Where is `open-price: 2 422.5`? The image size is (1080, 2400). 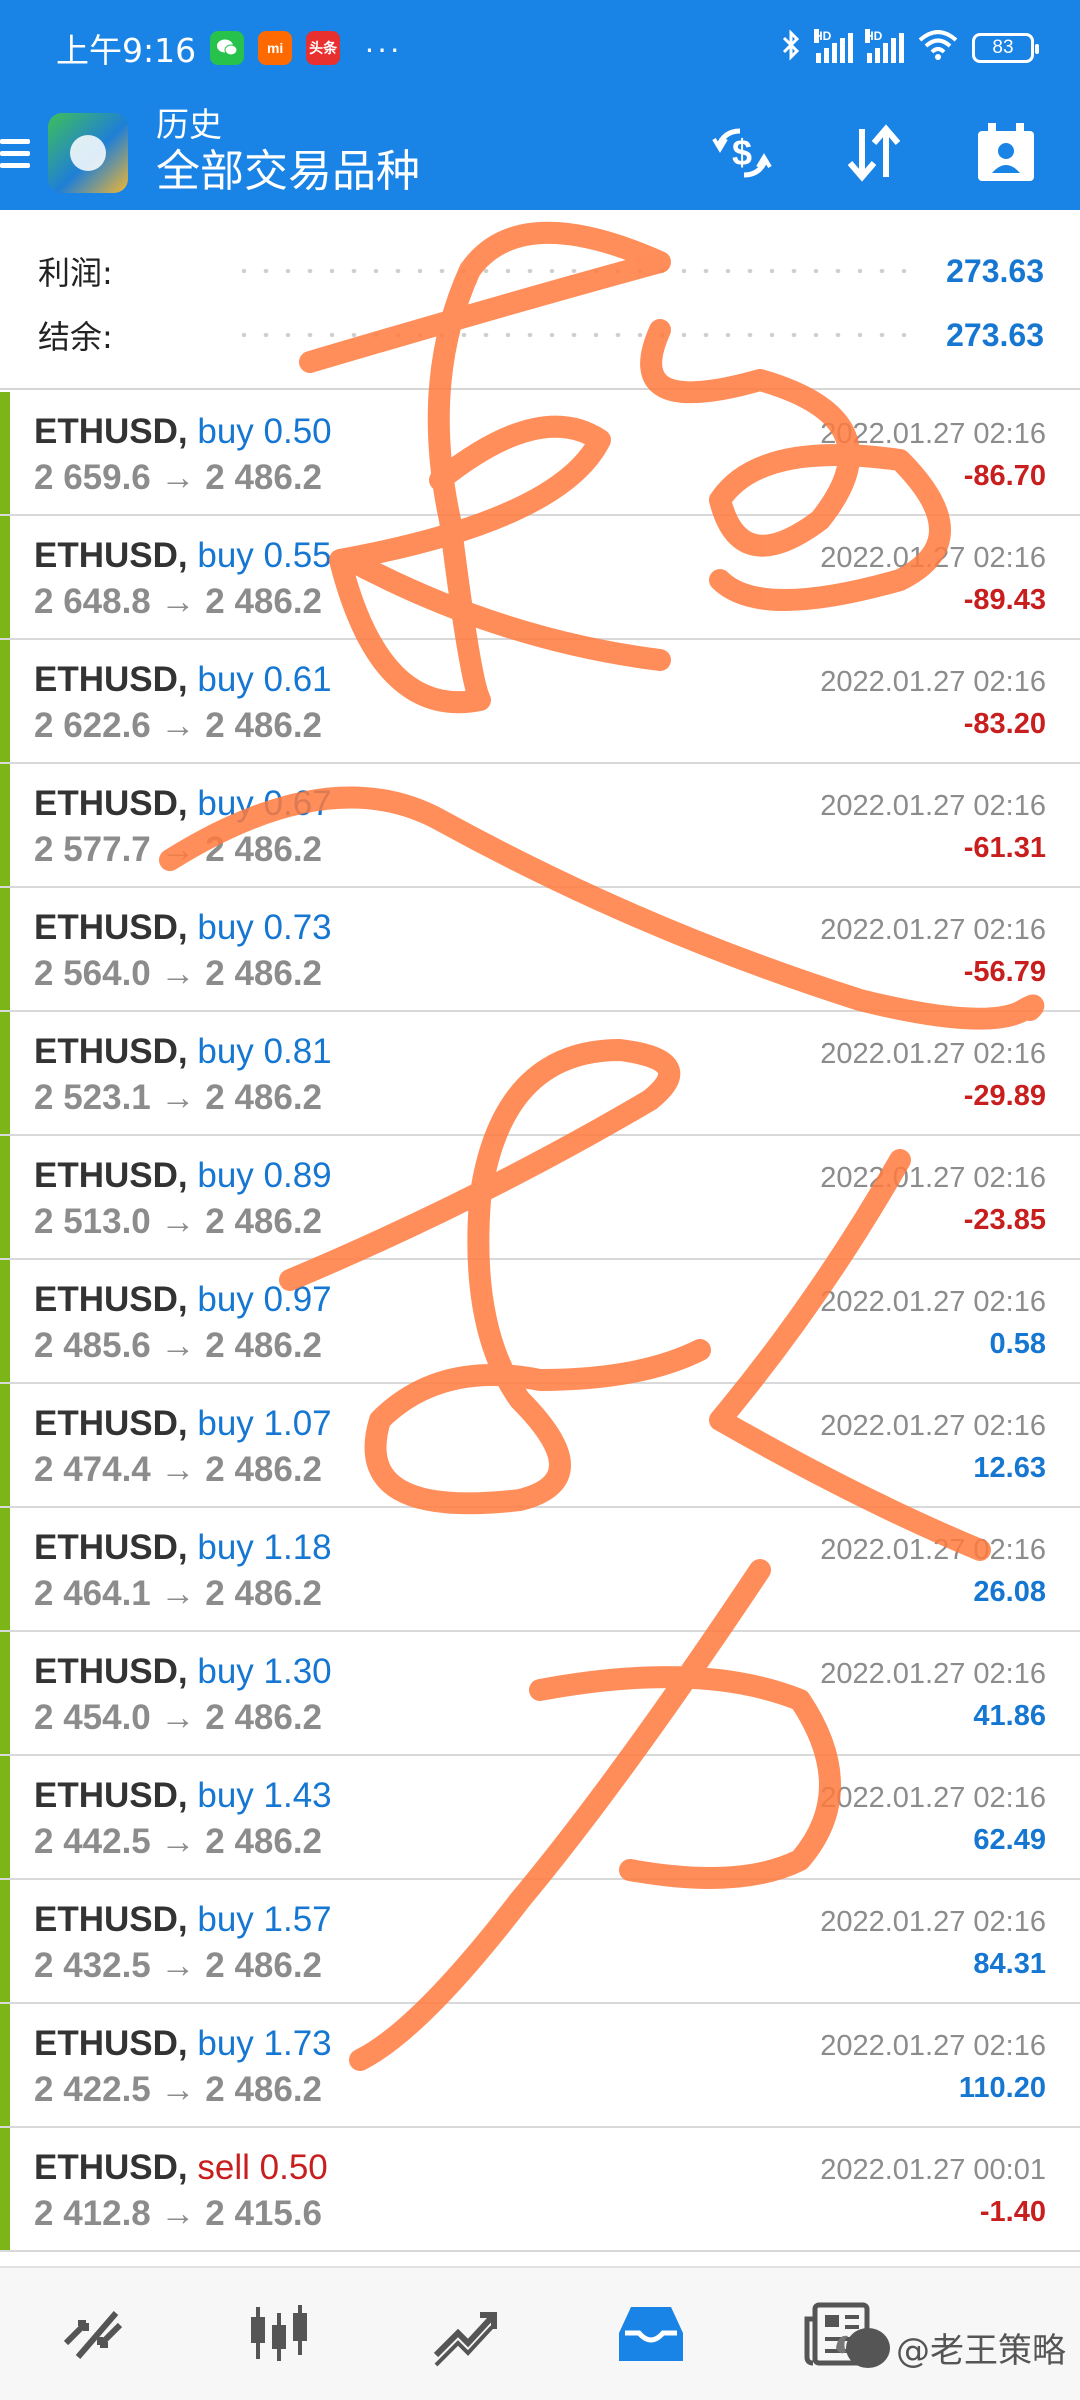
open-price: 2 422.5 is located at coordinates (92, 2089).